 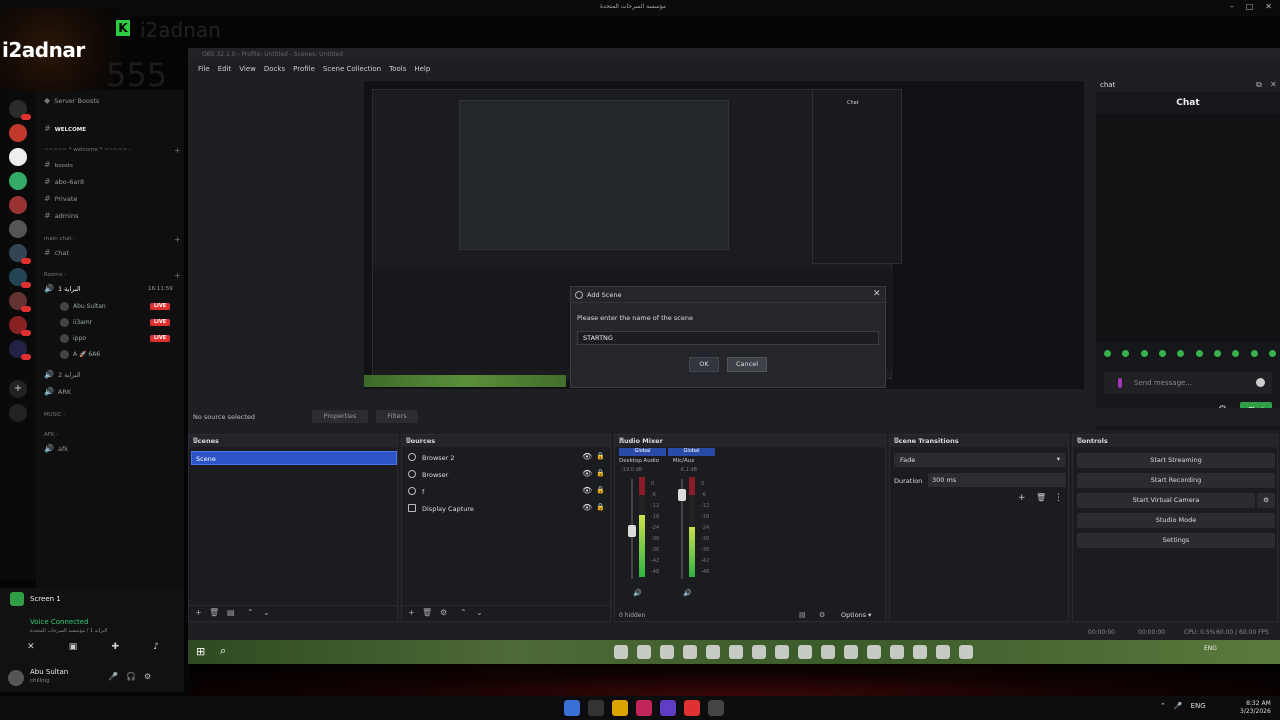 I want to click on menu-help: Help, so click(x=422, y=69).